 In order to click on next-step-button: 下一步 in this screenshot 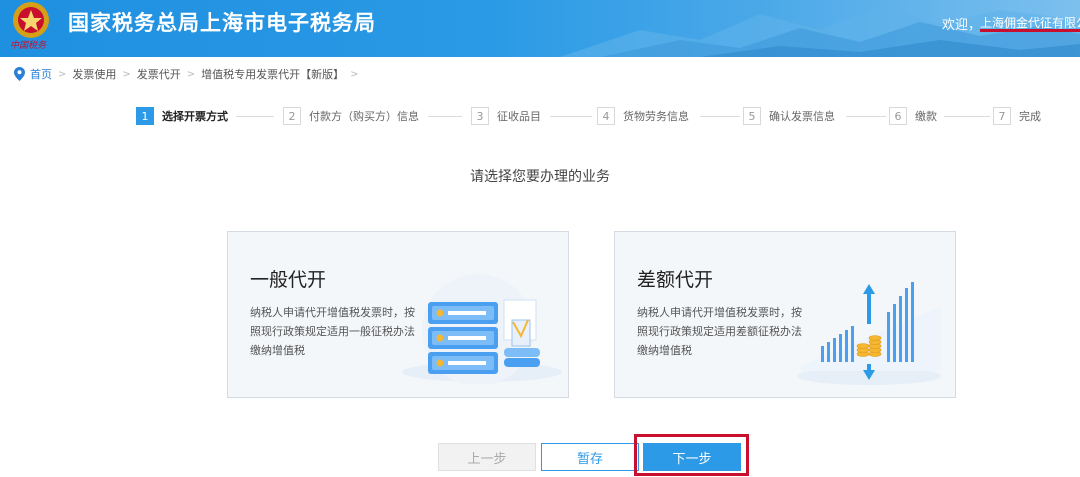, I will do `click(692, 457)`.